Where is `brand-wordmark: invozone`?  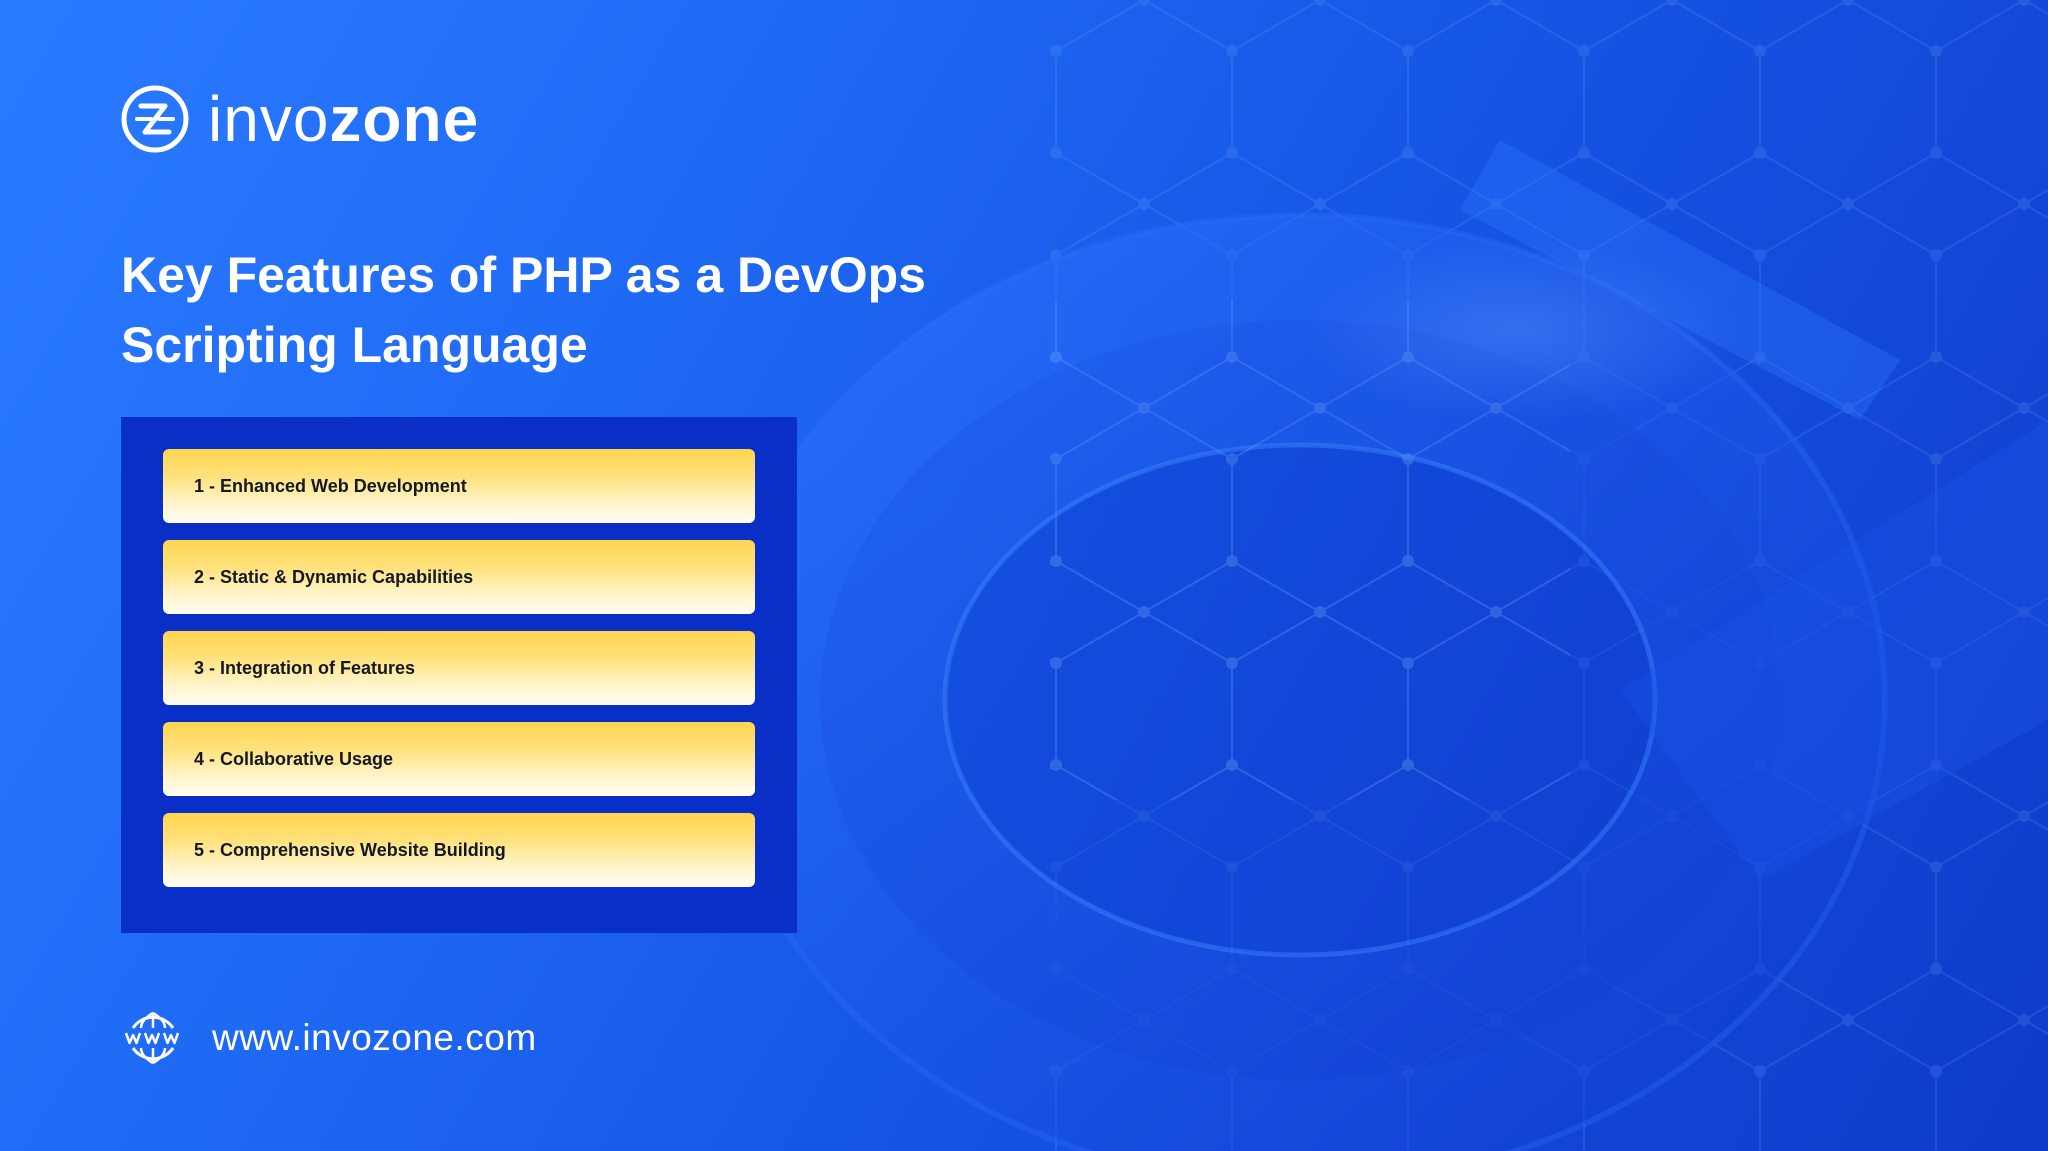 brand-wordmark: invozone is located at coordinates (343, 119).